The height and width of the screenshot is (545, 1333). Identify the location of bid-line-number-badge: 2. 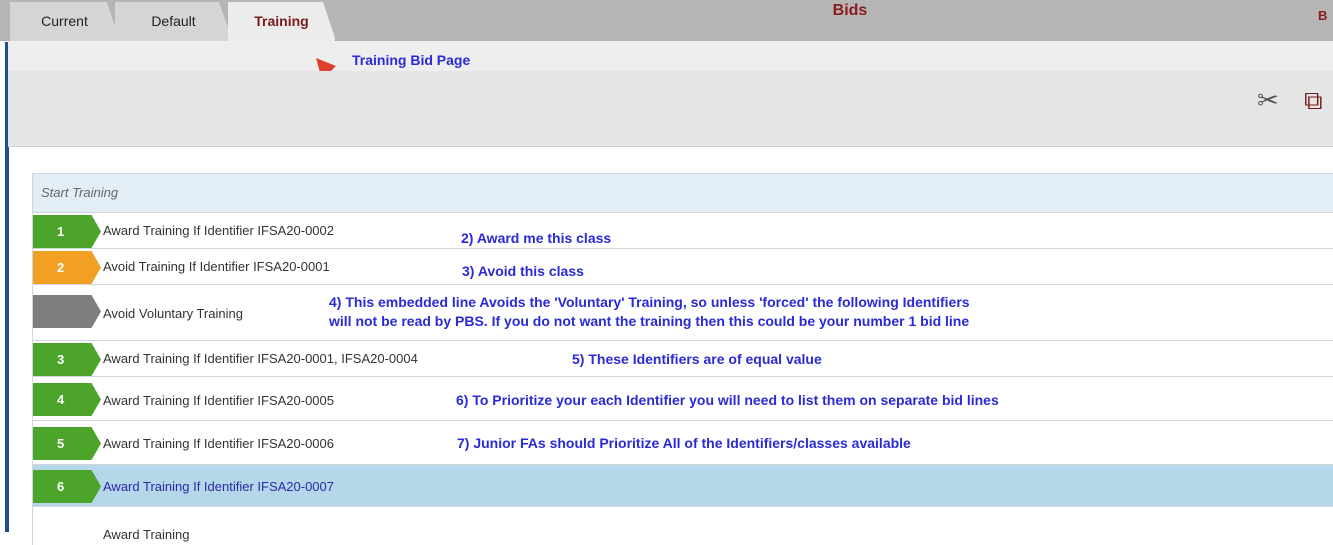
(67, 267).